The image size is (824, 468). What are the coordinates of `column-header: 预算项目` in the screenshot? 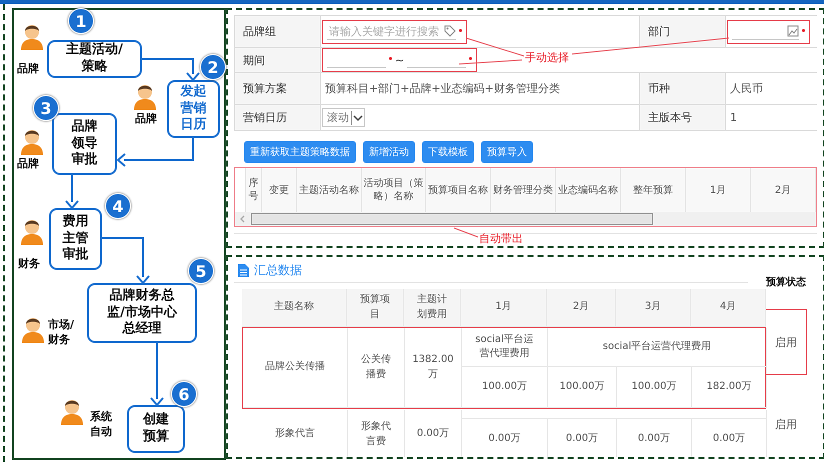 It's located at (375, 308).